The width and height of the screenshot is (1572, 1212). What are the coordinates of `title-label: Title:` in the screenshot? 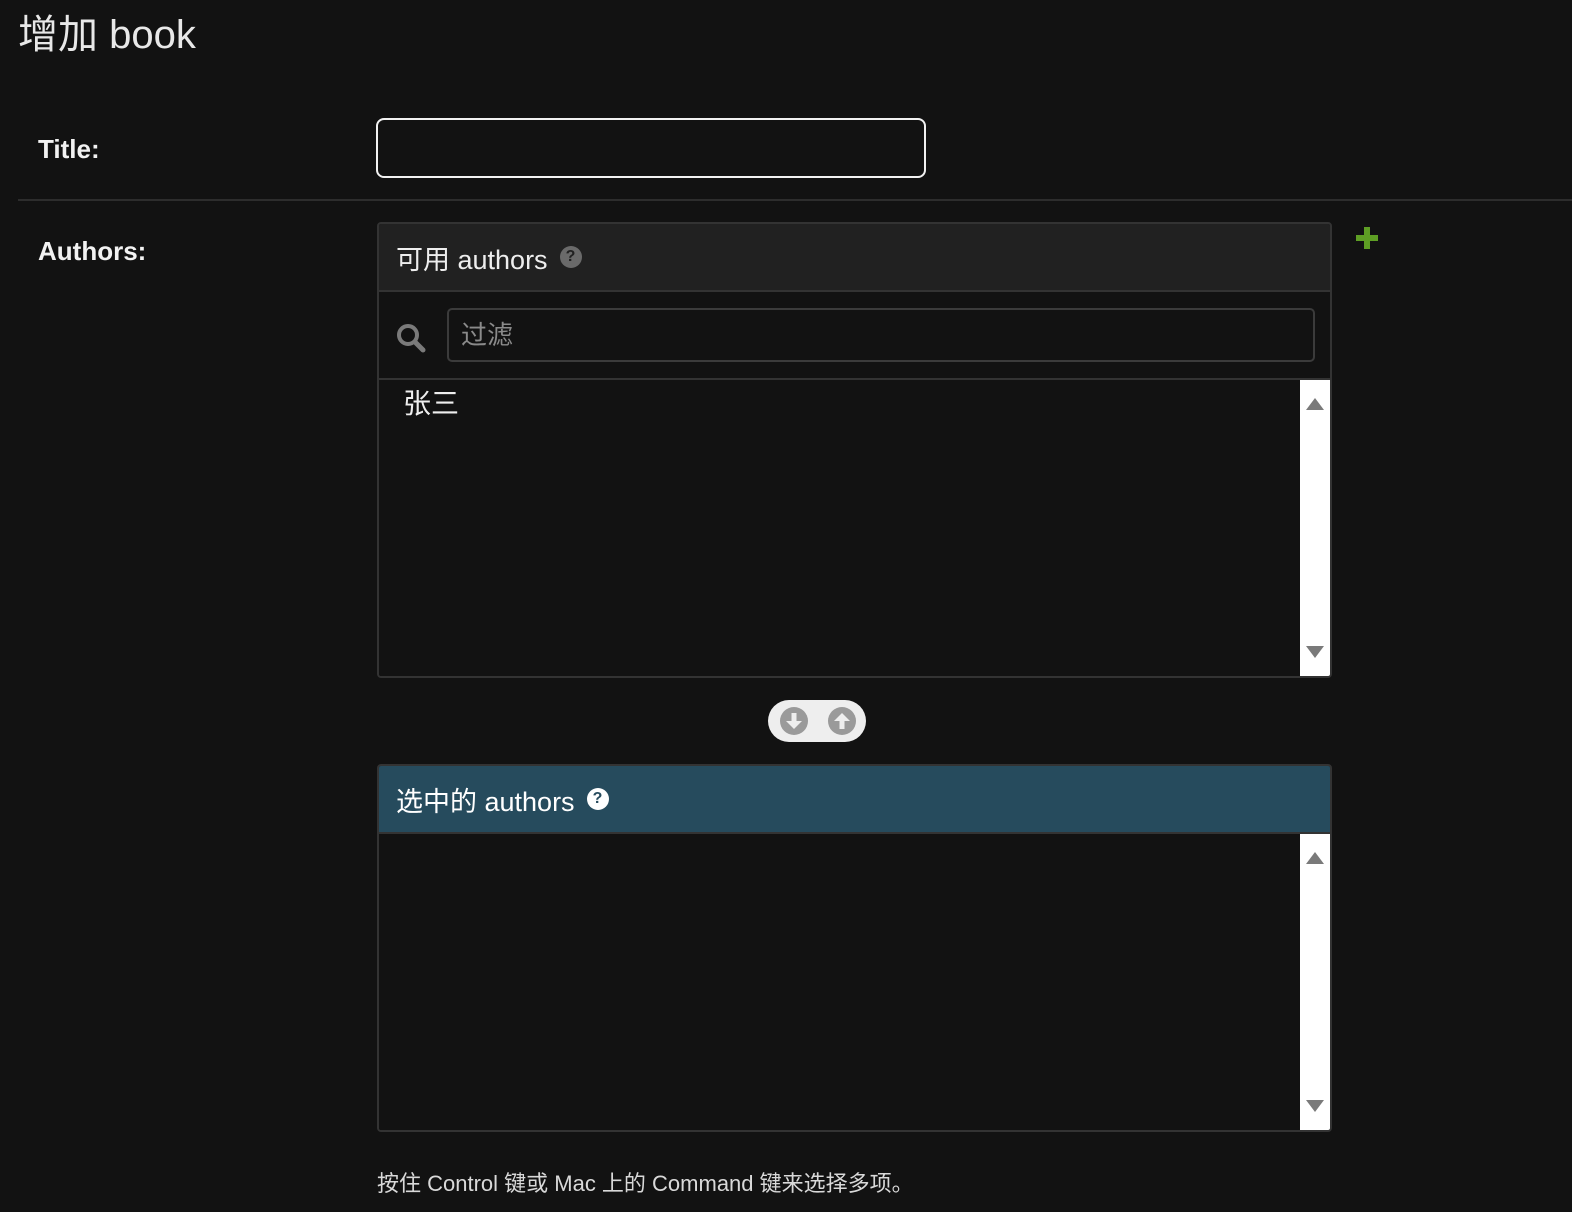 It's located at (69, 149).